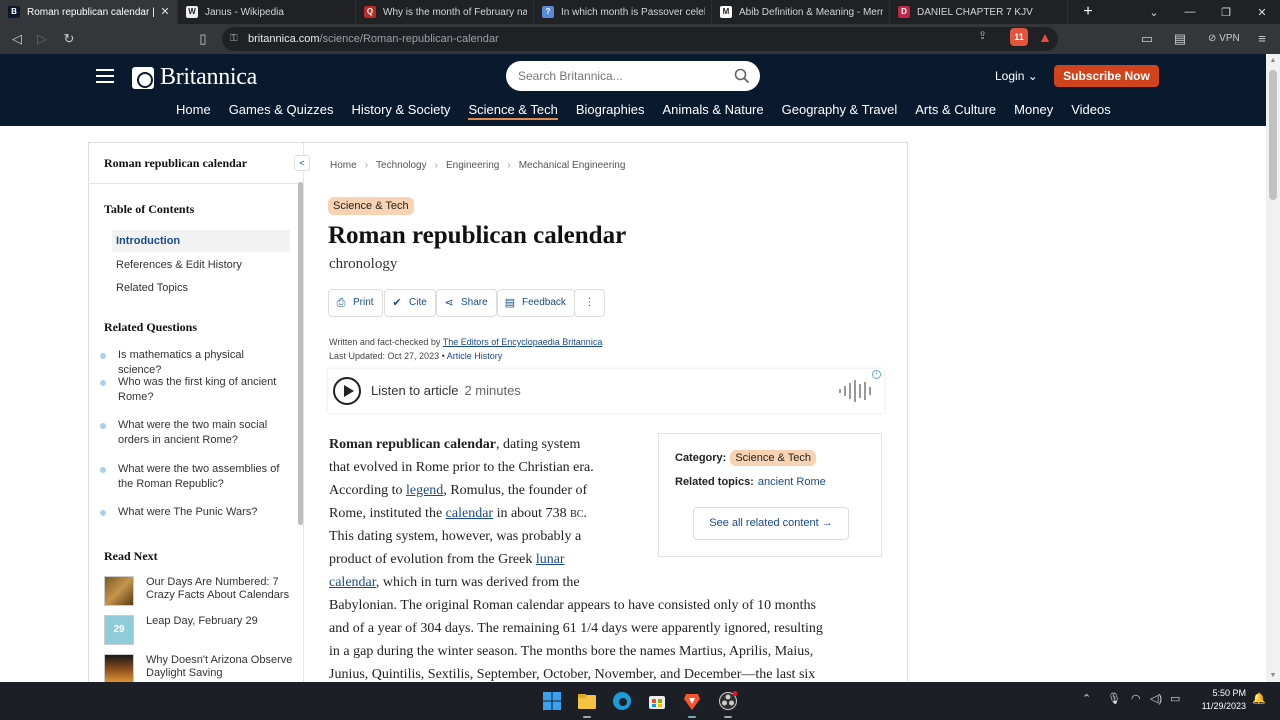 This screenshot has width=1280, height=720. What do you see at coordinates (1224, 39) in the screenshot?
I see `vpn-button: ⊘ VPN` at bounding box center [1224, 39].